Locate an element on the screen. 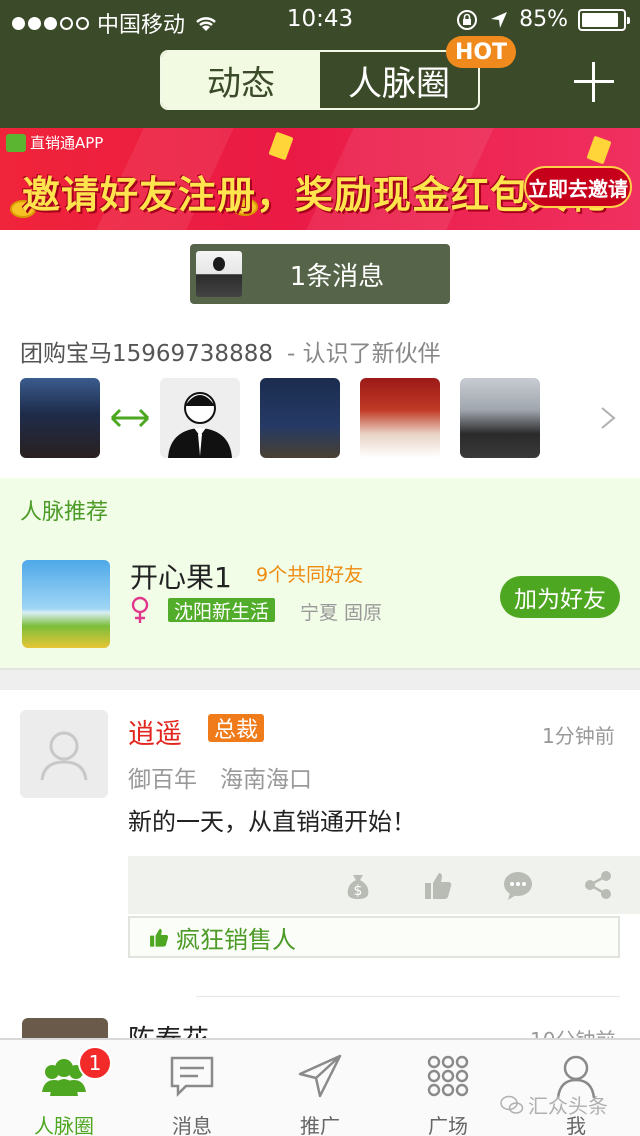 Image resolution: width=640 pixels, height=1136 pixels. tab-feed: 动态 is located at coordinates (241, 80).